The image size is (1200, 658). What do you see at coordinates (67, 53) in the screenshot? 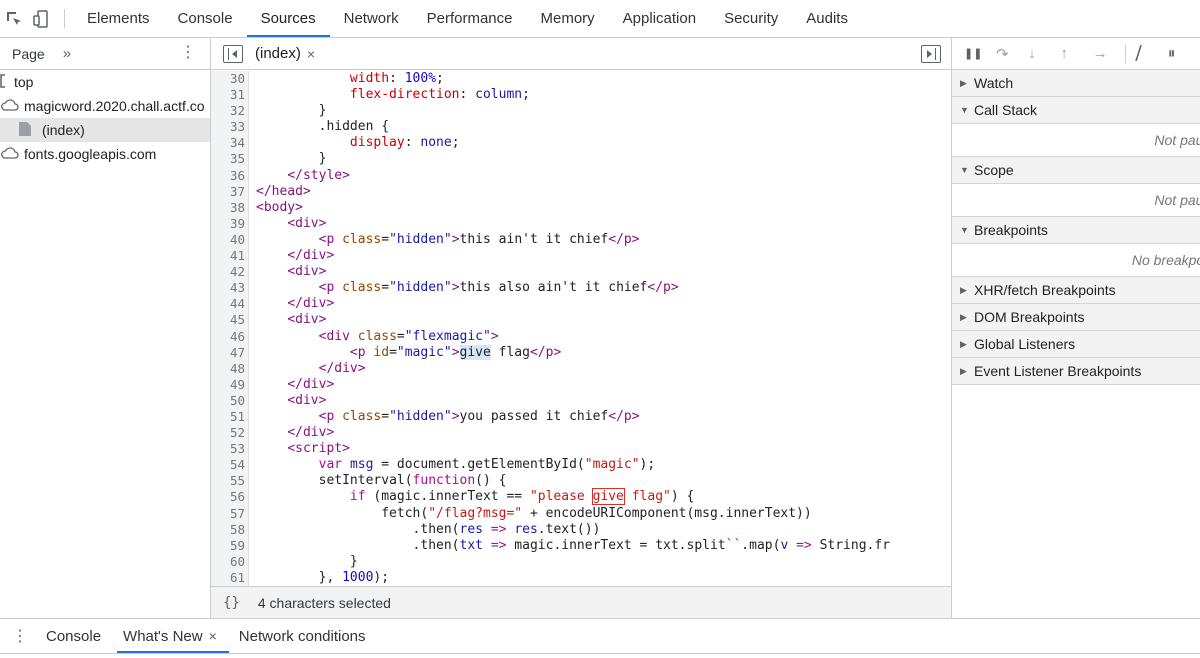
I see `more-tabs-icon: »` at bounding box center [67, 53].